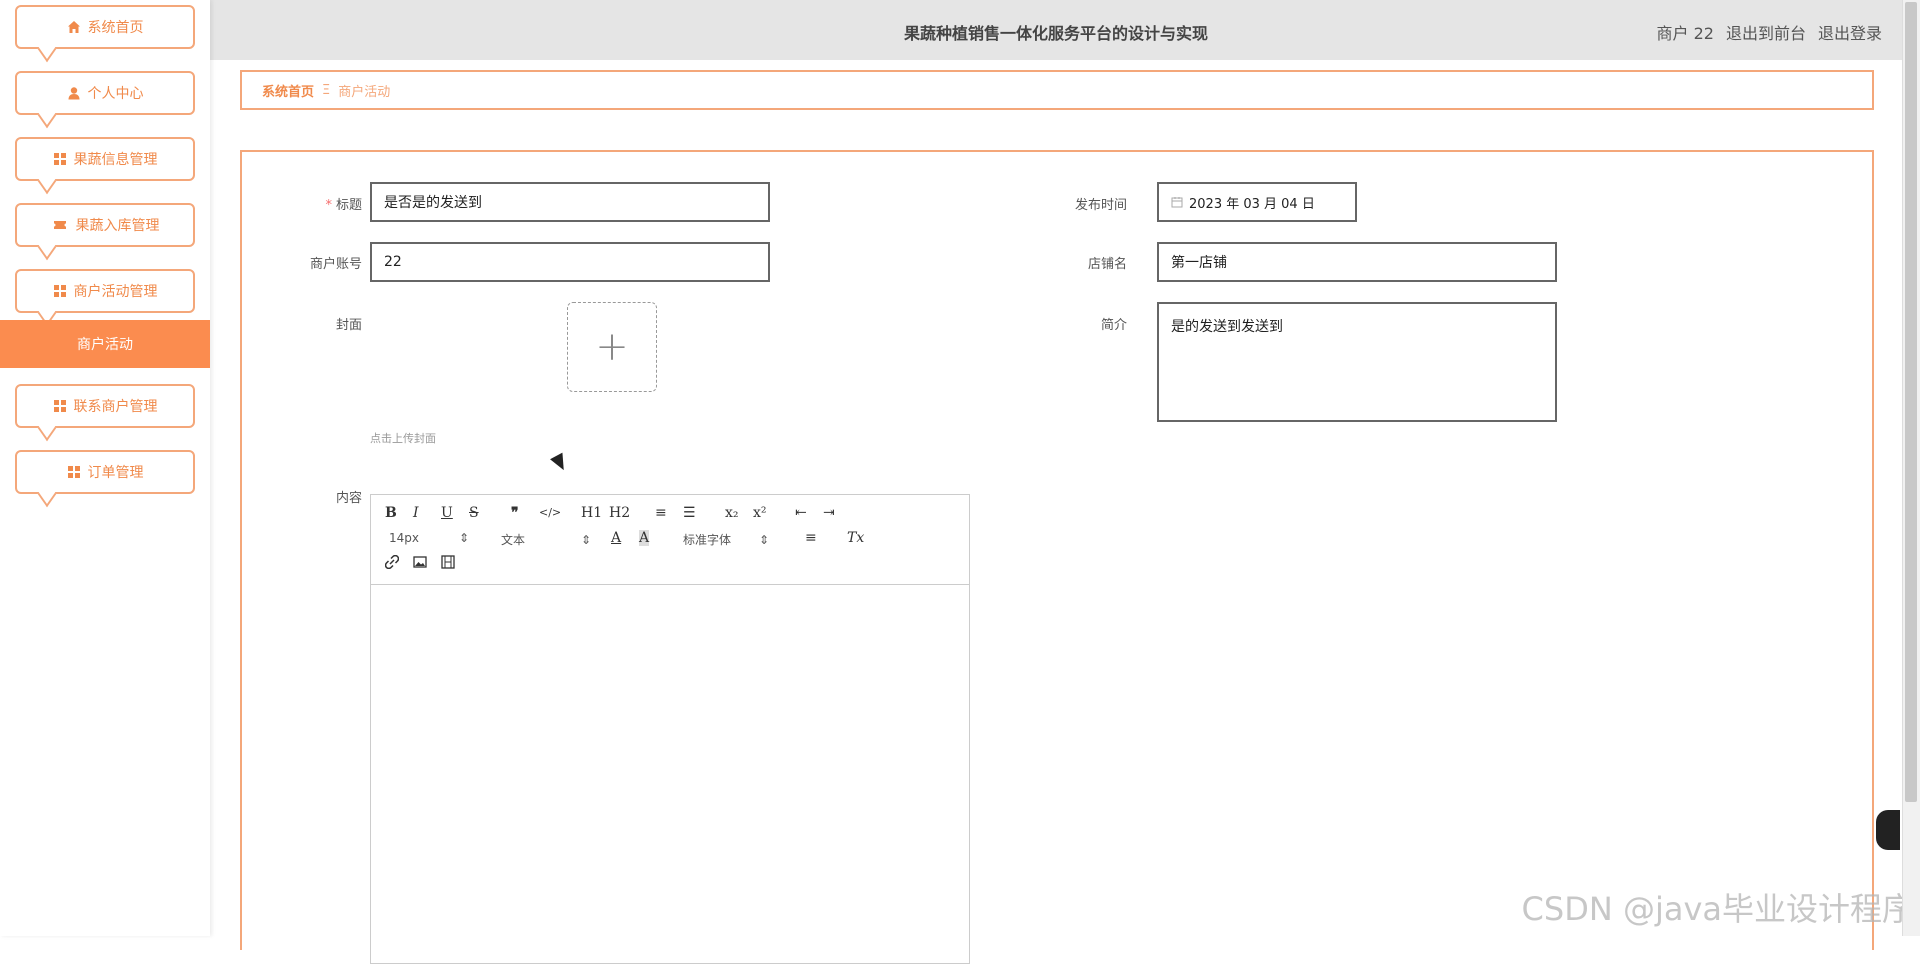 The width and height of the screenshot is (1920, 964). What do you see at coordinates (302, 323) in the screenshot?
I see `cover-label: 封面` at bounding box center [302, 323].